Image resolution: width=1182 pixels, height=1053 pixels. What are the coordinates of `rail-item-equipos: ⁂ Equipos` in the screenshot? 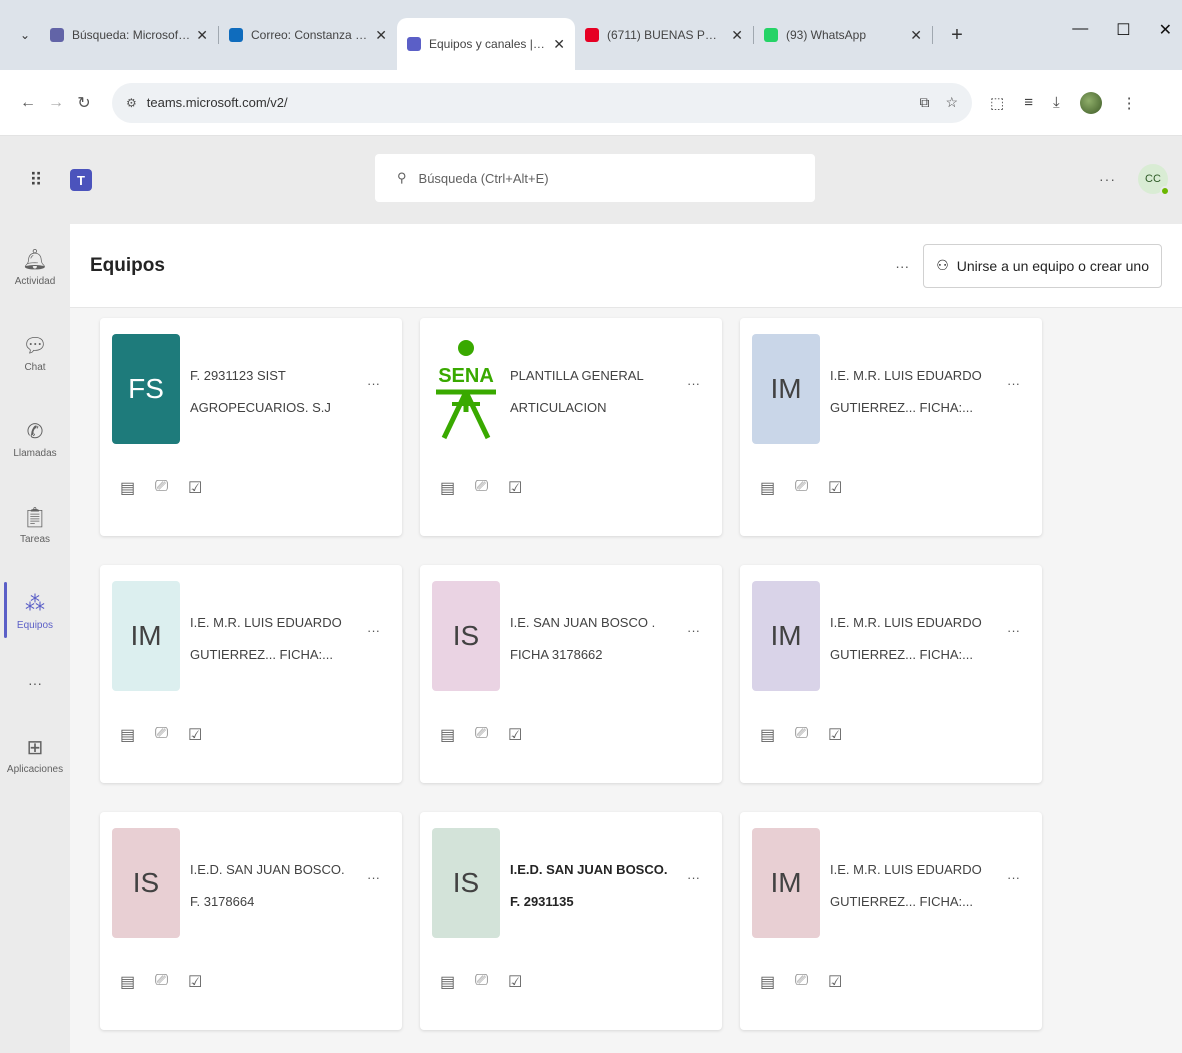 It's located at (35, 611).